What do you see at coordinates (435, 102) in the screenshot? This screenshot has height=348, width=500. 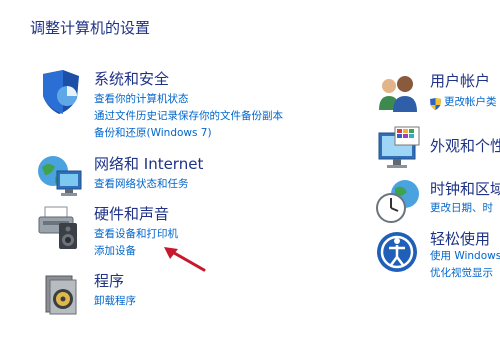 I see `uac-shield-icon` at bounding box center [435, 102].